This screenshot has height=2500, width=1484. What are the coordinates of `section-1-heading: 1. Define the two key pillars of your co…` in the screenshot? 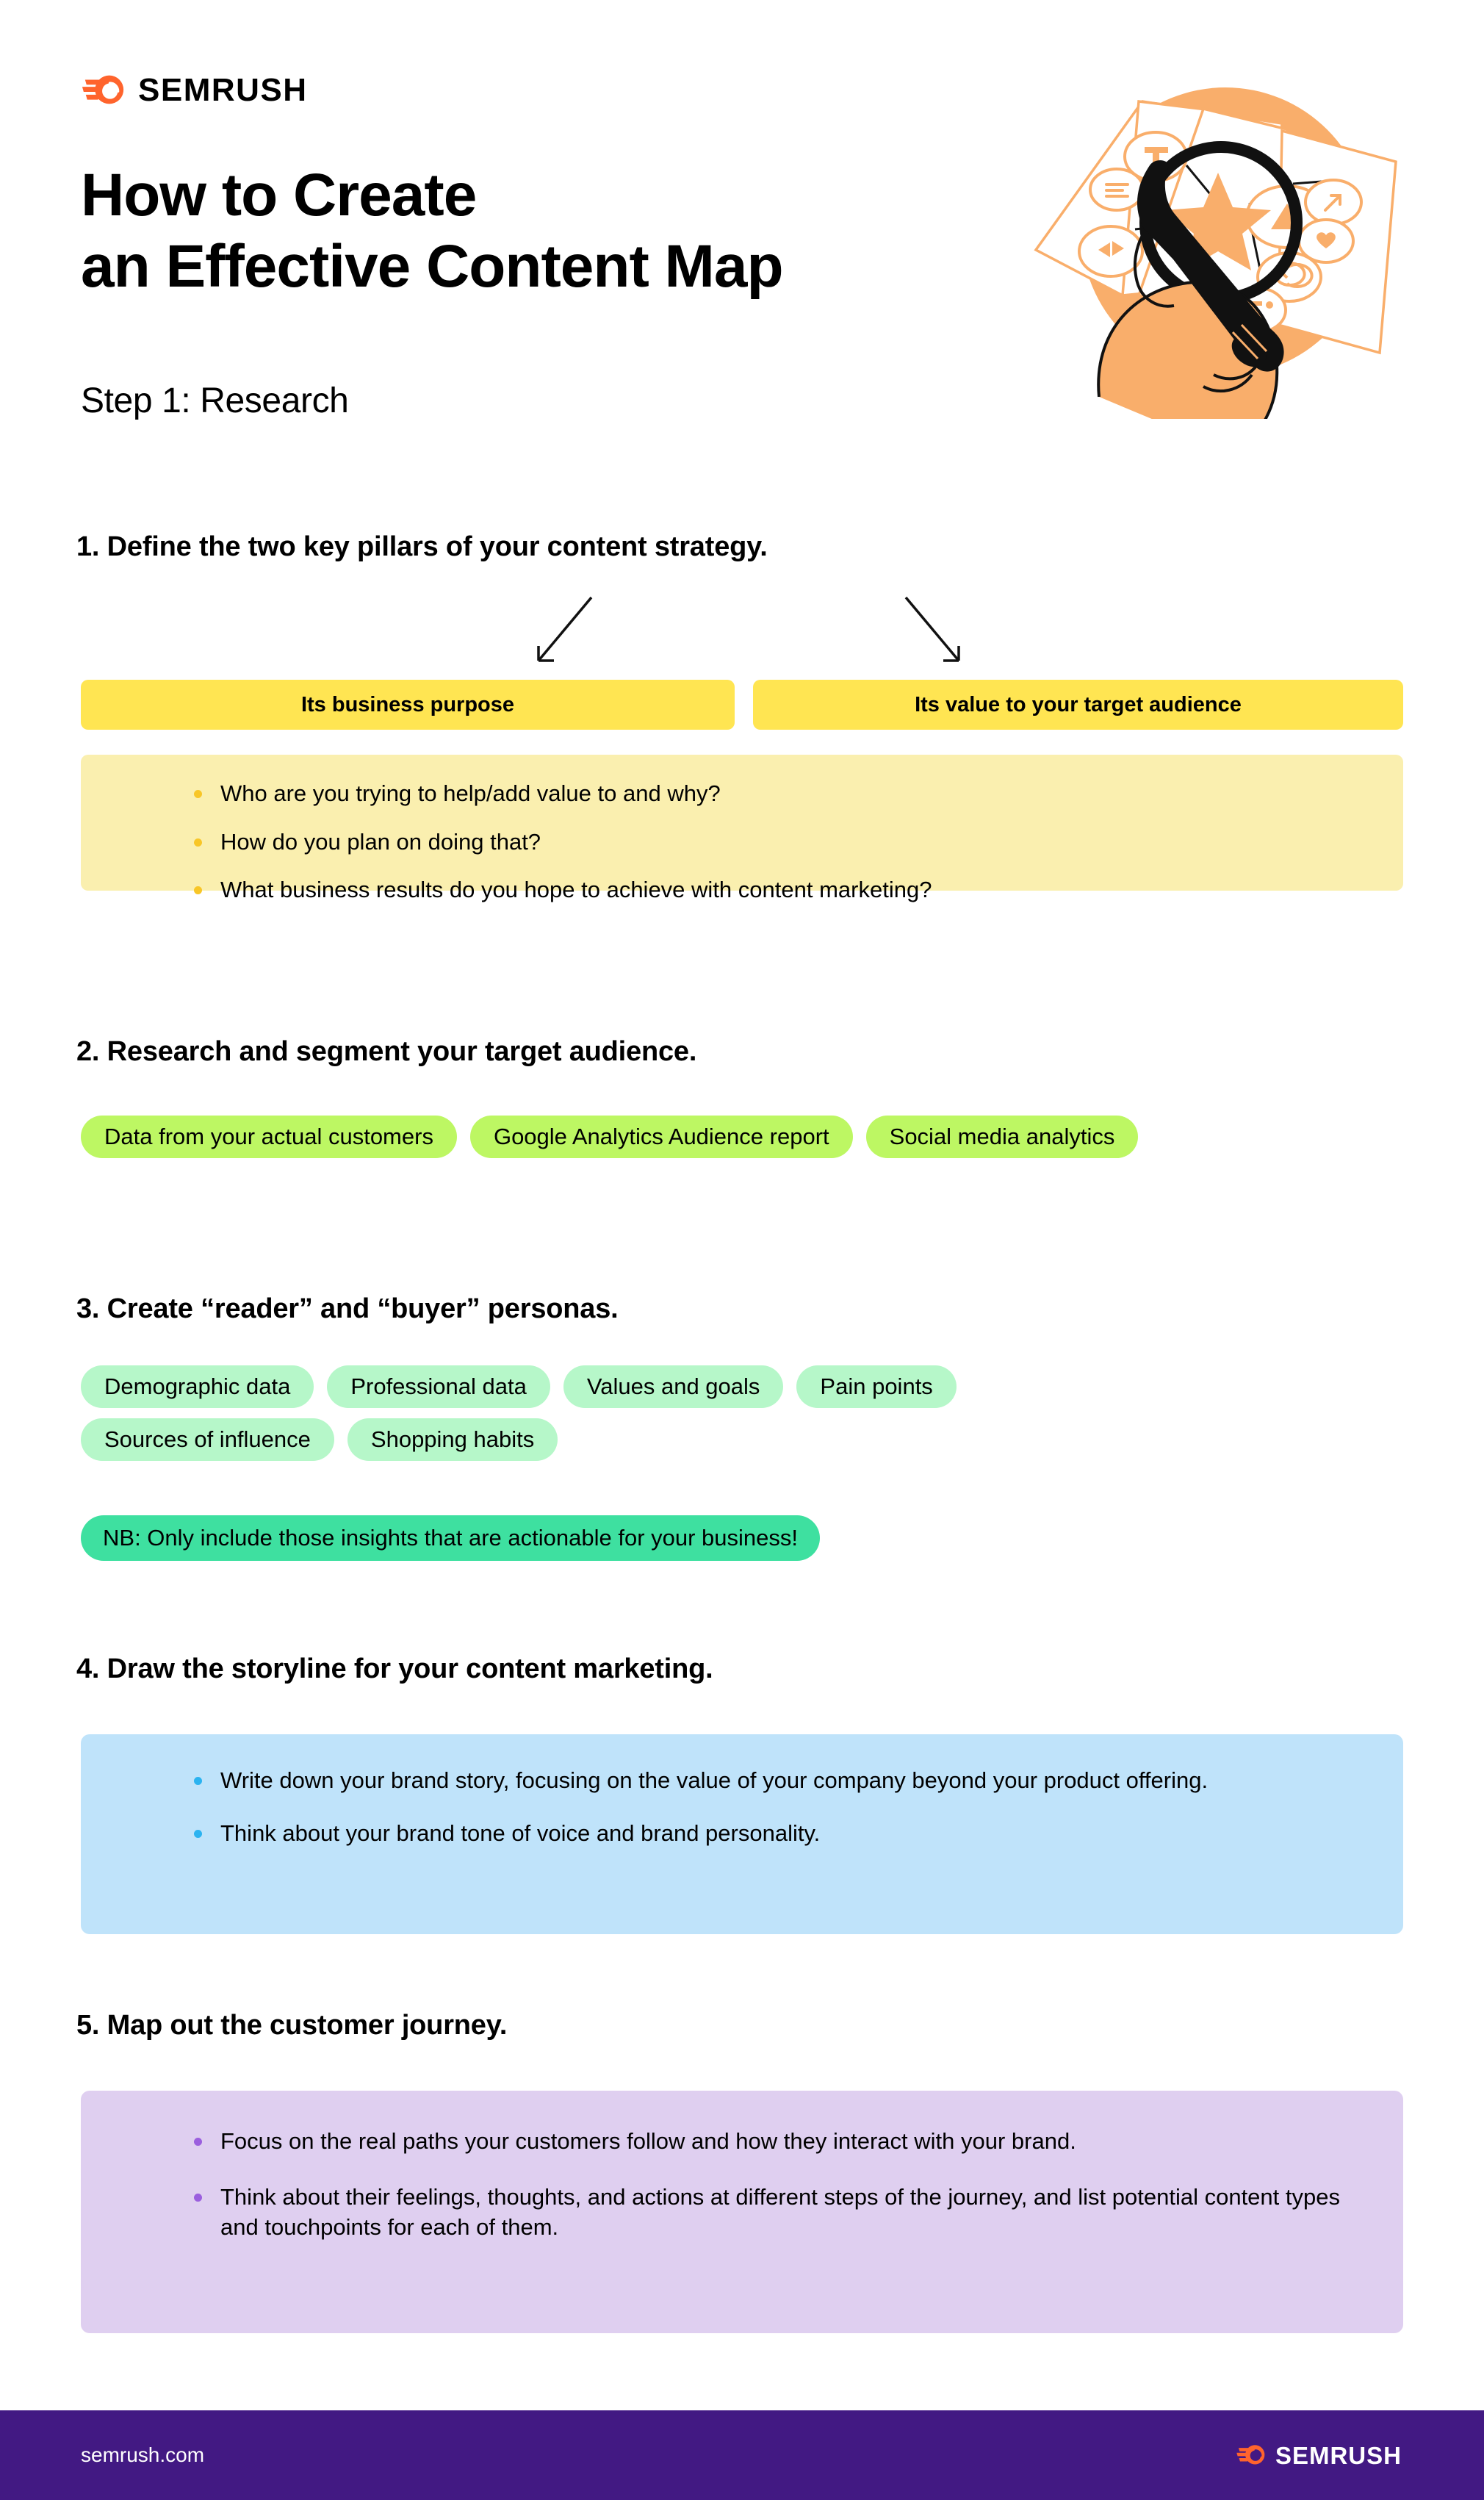 It's located at (422, 546).